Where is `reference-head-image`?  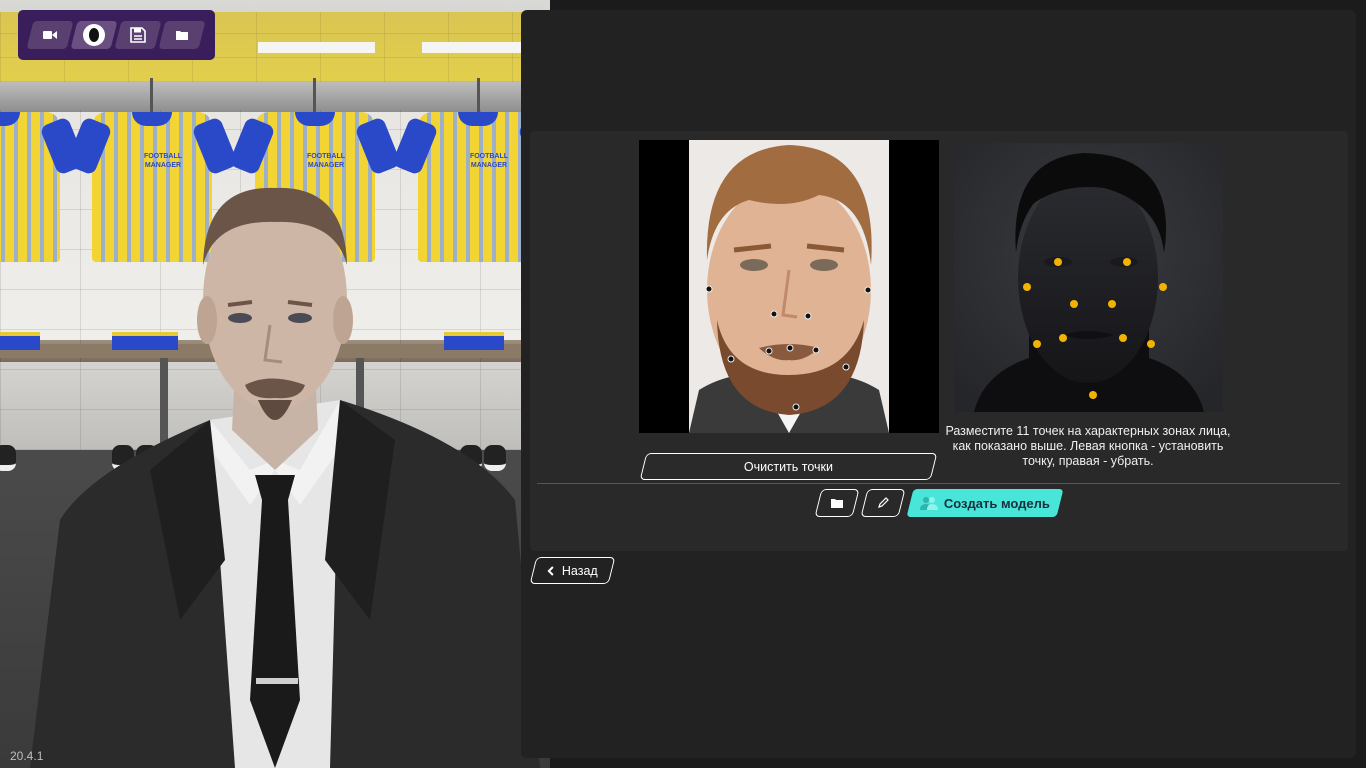
reference-head-image is located at coordinates (1088, 277).